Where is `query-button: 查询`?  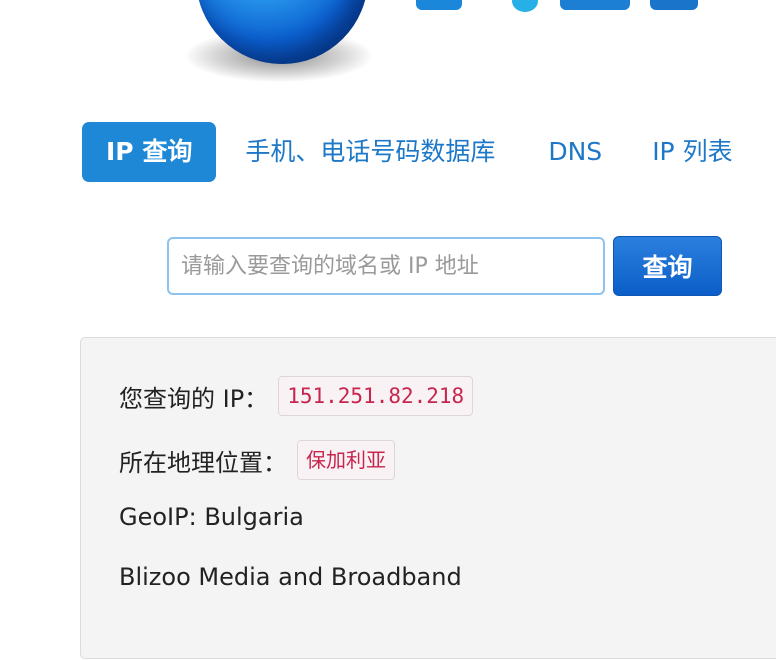 query-button: 查询 is located at coordinates (667, 266).